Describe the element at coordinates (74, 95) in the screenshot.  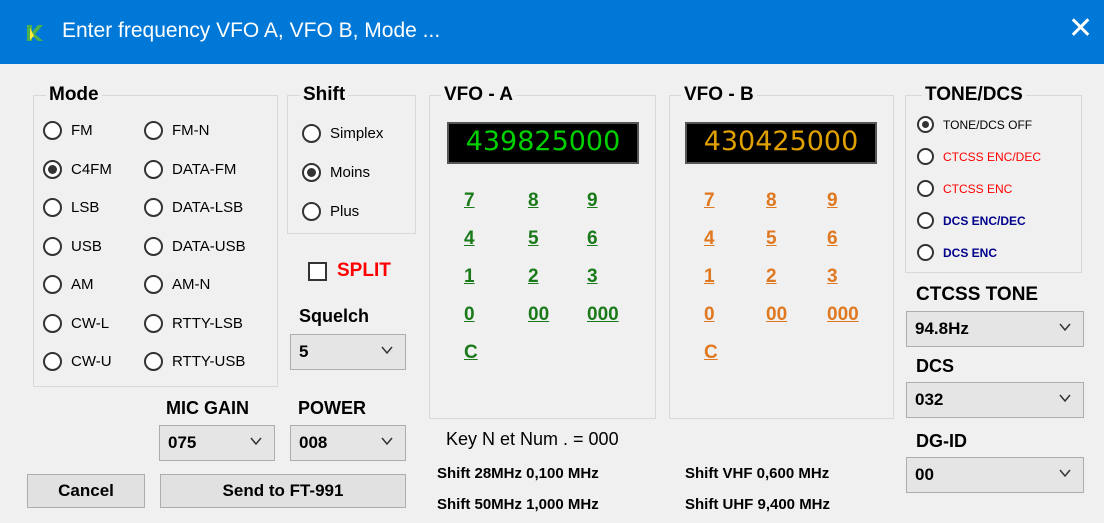
I see `mode-label: Mode` at that location.